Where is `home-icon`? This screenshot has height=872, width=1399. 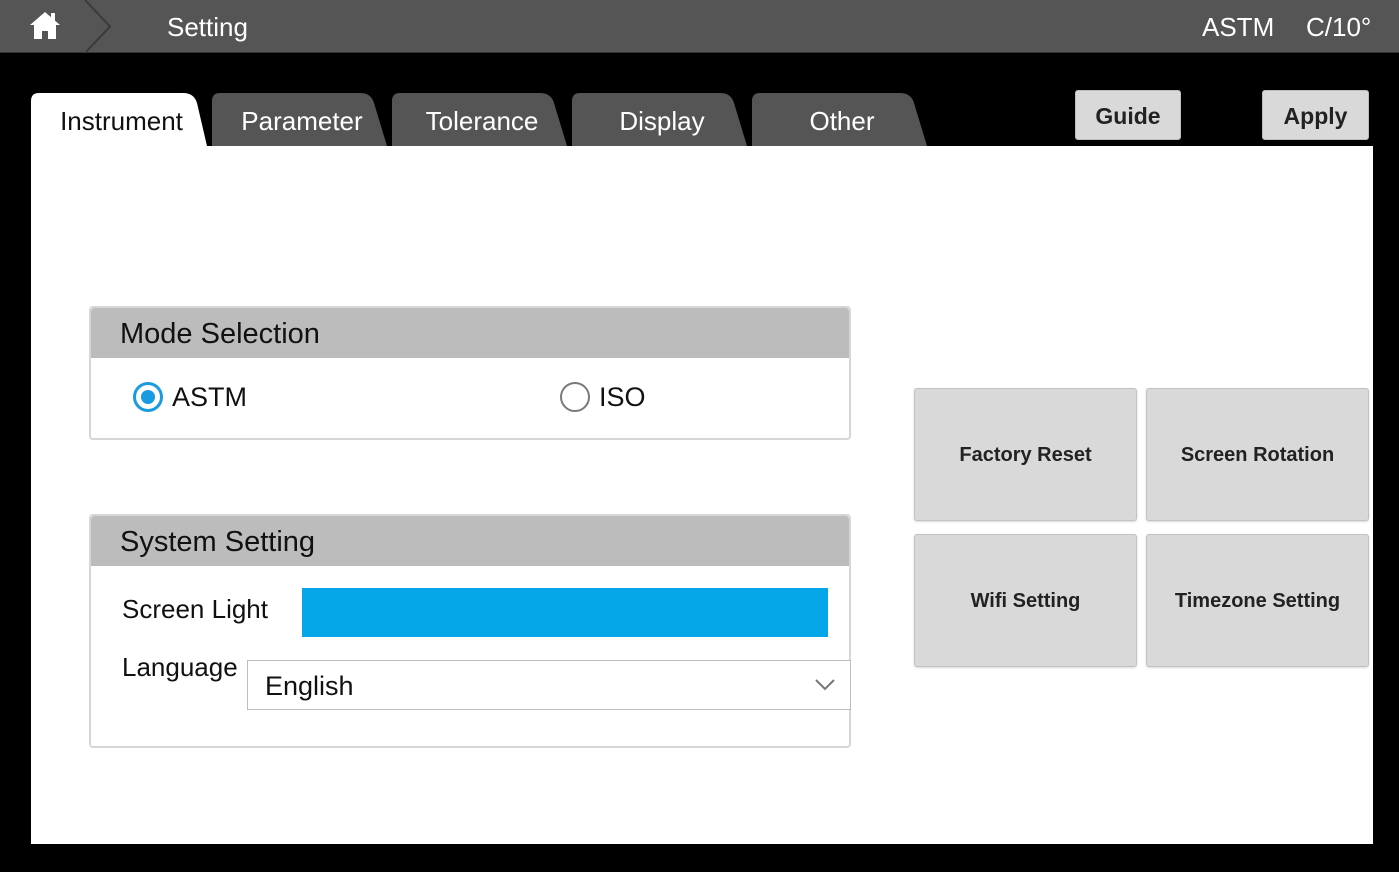 home-icon is located at coordinates (71, 26).